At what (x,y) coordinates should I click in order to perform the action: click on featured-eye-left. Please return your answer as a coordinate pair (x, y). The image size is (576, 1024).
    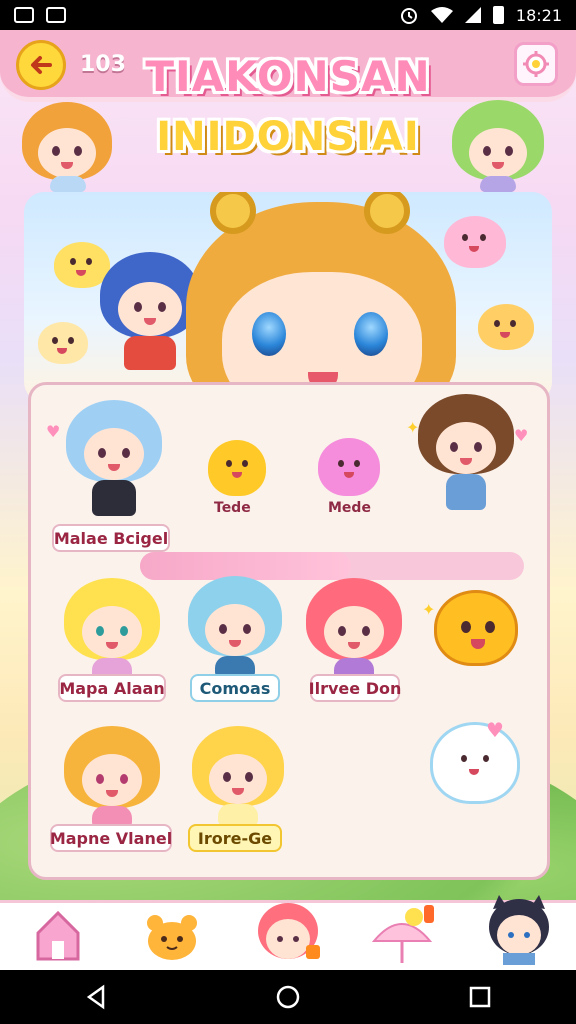
    Looking at the image, I should click on (269, 334).